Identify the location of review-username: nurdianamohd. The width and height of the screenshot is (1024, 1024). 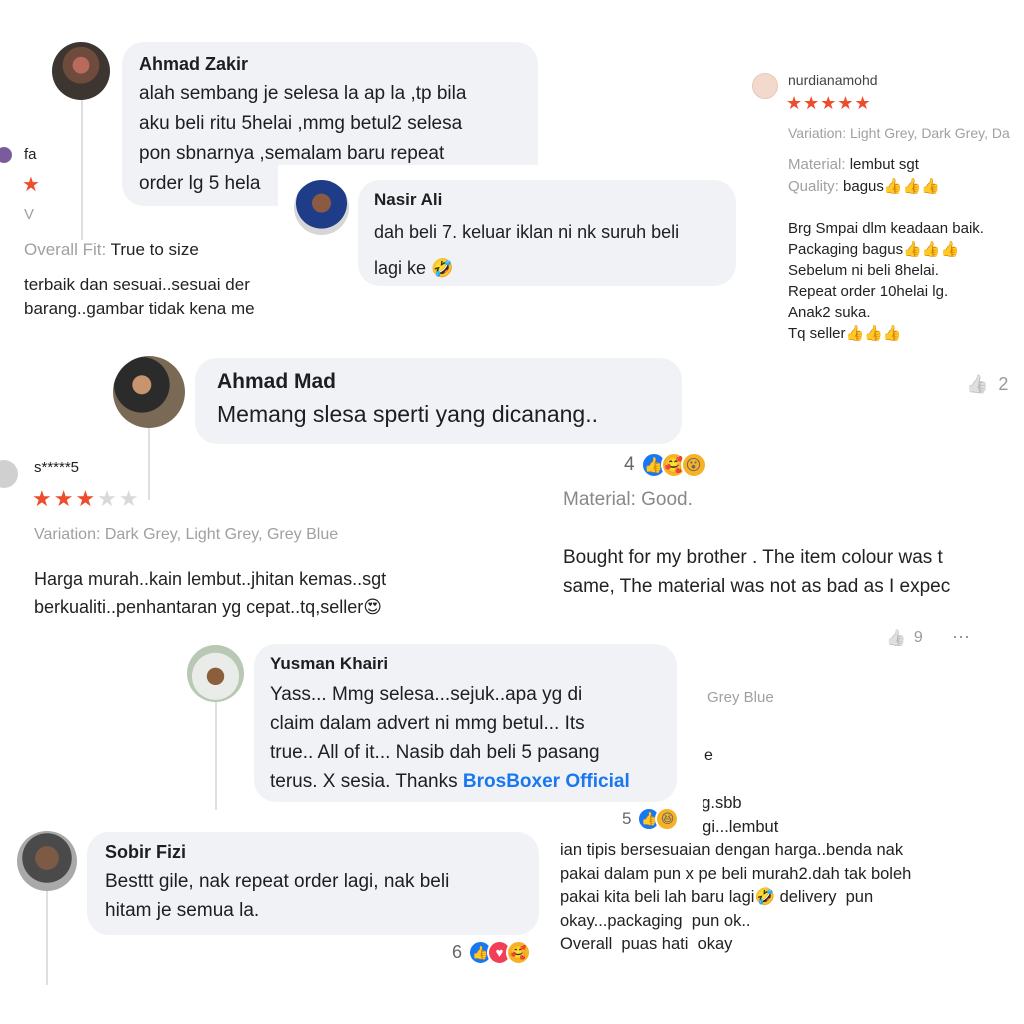
(833, 80).